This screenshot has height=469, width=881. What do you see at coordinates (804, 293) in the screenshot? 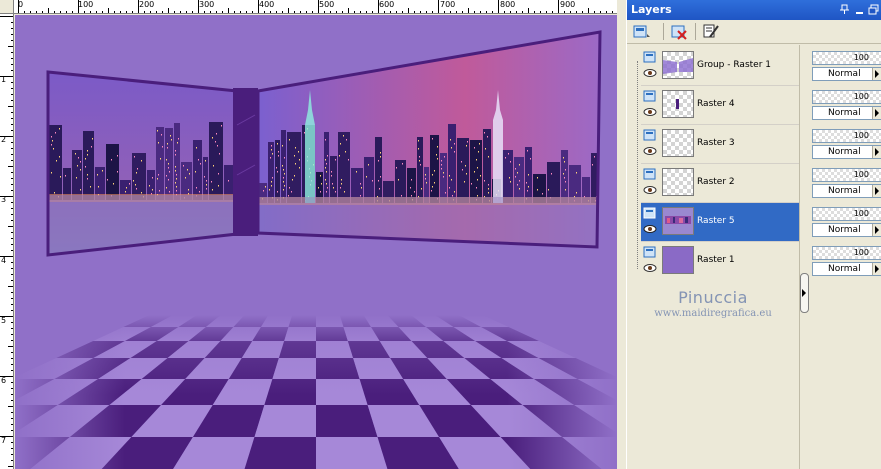
I see `expand-arrow-icon` at bounding box center [804, 293].